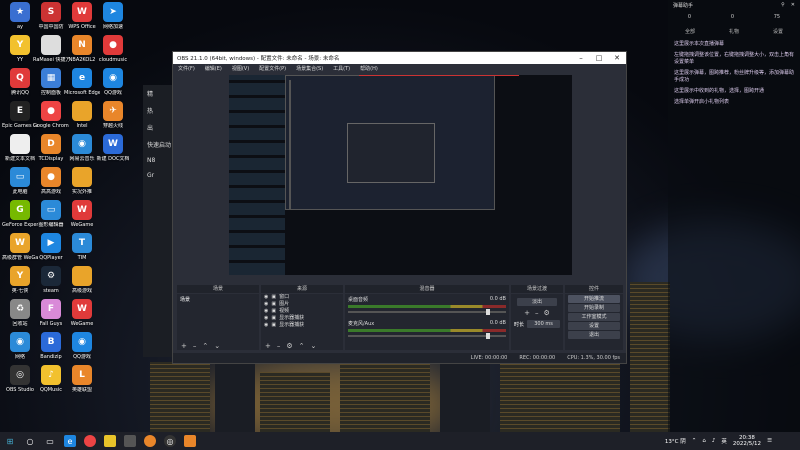  What do you see at coordinates (302, 297) in the screenshot?
I see `source-item: ◉ ▣ 窗口` at bounding box center [302, 297].